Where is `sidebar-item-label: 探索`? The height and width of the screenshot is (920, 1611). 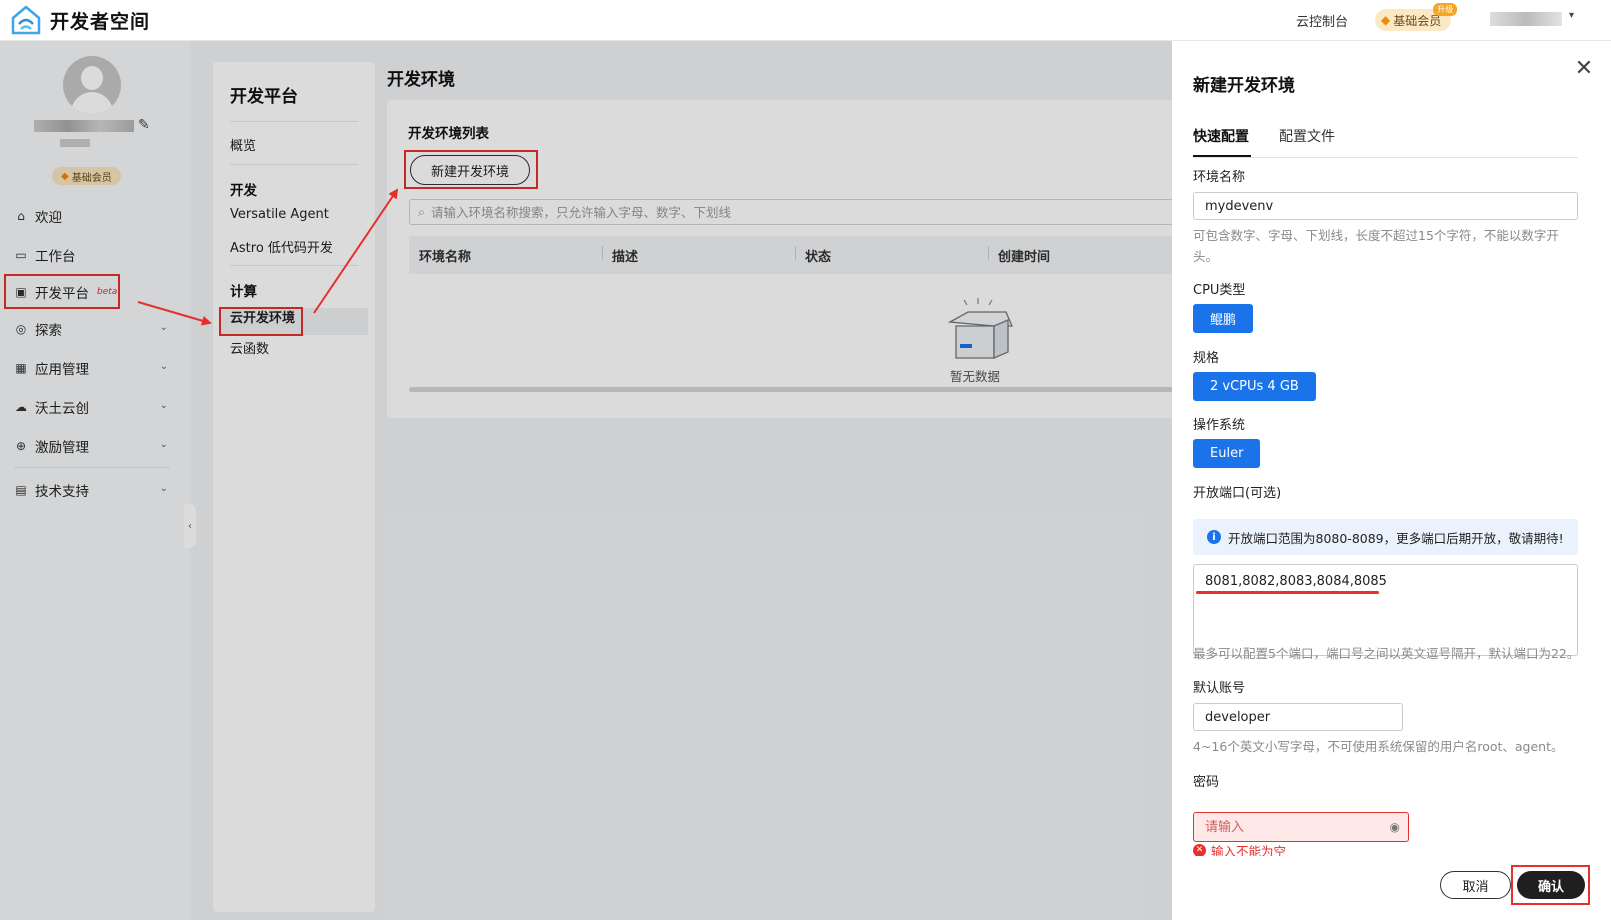 sidebar-item-label: 探索 is located at coordinates (48, 330).